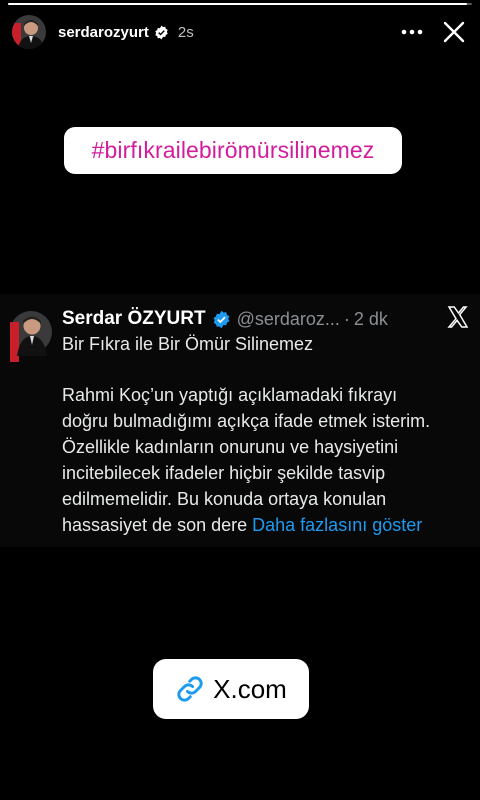 The height and width of the screenshot is (800, 480). I want to click on hashtag-sticker: #birfıkrailebirömürsilinemez, so click(233, 150).